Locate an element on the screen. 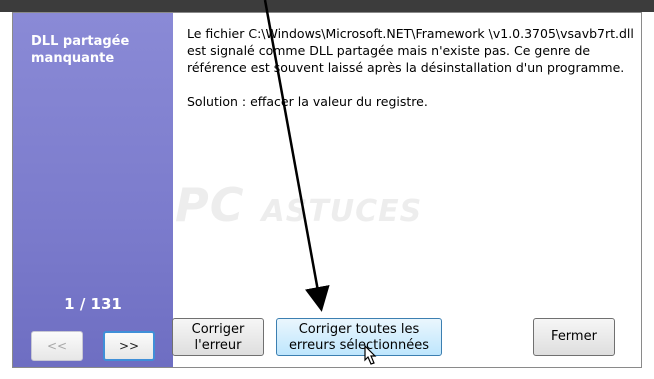 The image size is (654, 379). mouse-cursor-icon is located at coordinates (370, 355).